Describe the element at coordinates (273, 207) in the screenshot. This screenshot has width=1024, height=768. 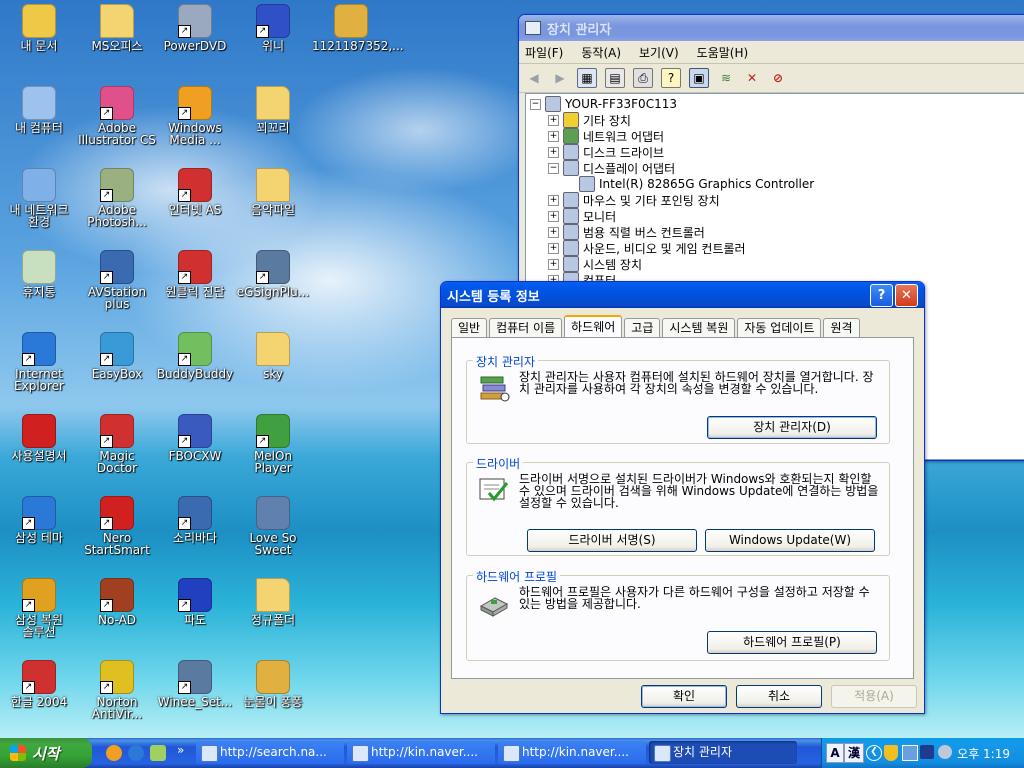
I see `desktop-icon: 음악파일` at that location.